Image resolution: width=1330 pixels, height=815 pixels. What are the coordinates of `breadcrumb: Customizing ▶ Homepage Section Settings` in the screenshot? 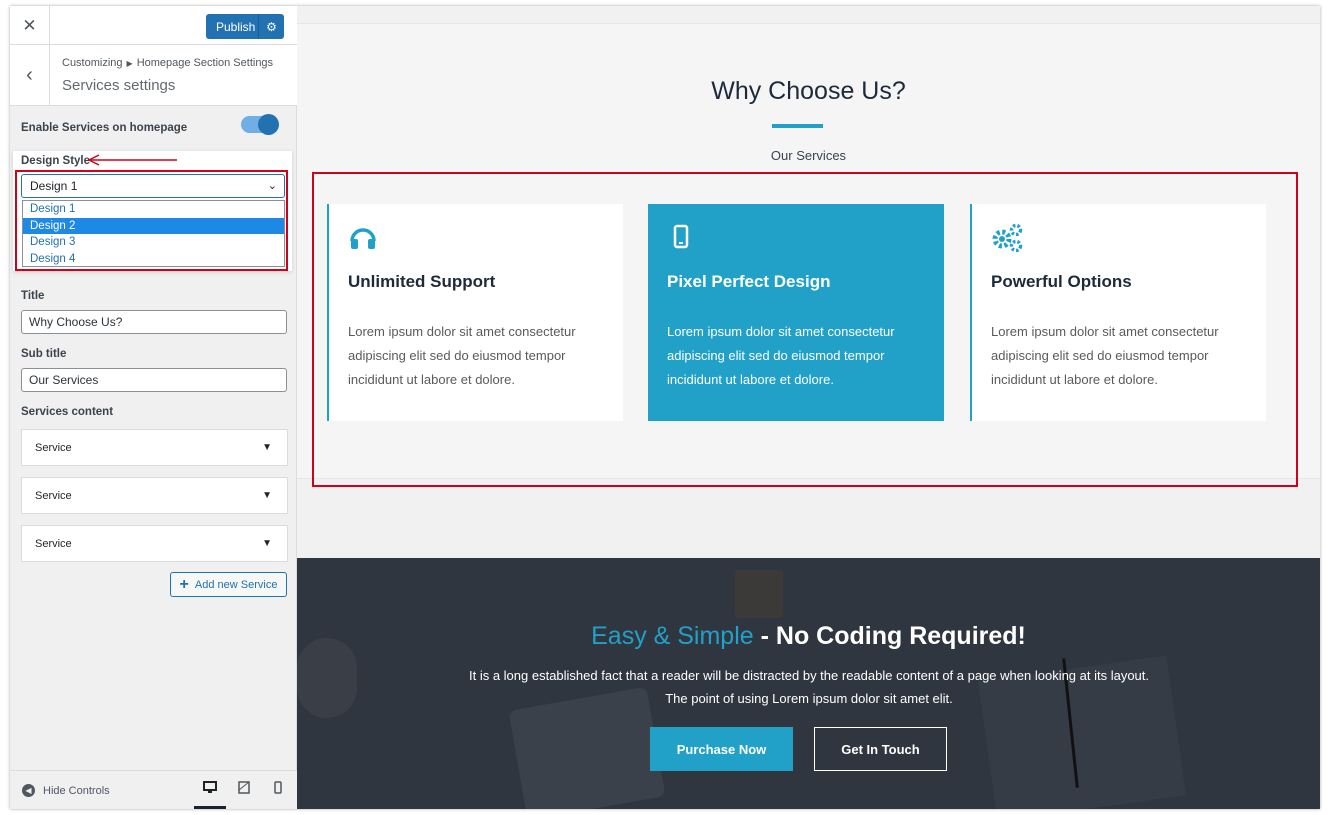 It's located at (167, 63).